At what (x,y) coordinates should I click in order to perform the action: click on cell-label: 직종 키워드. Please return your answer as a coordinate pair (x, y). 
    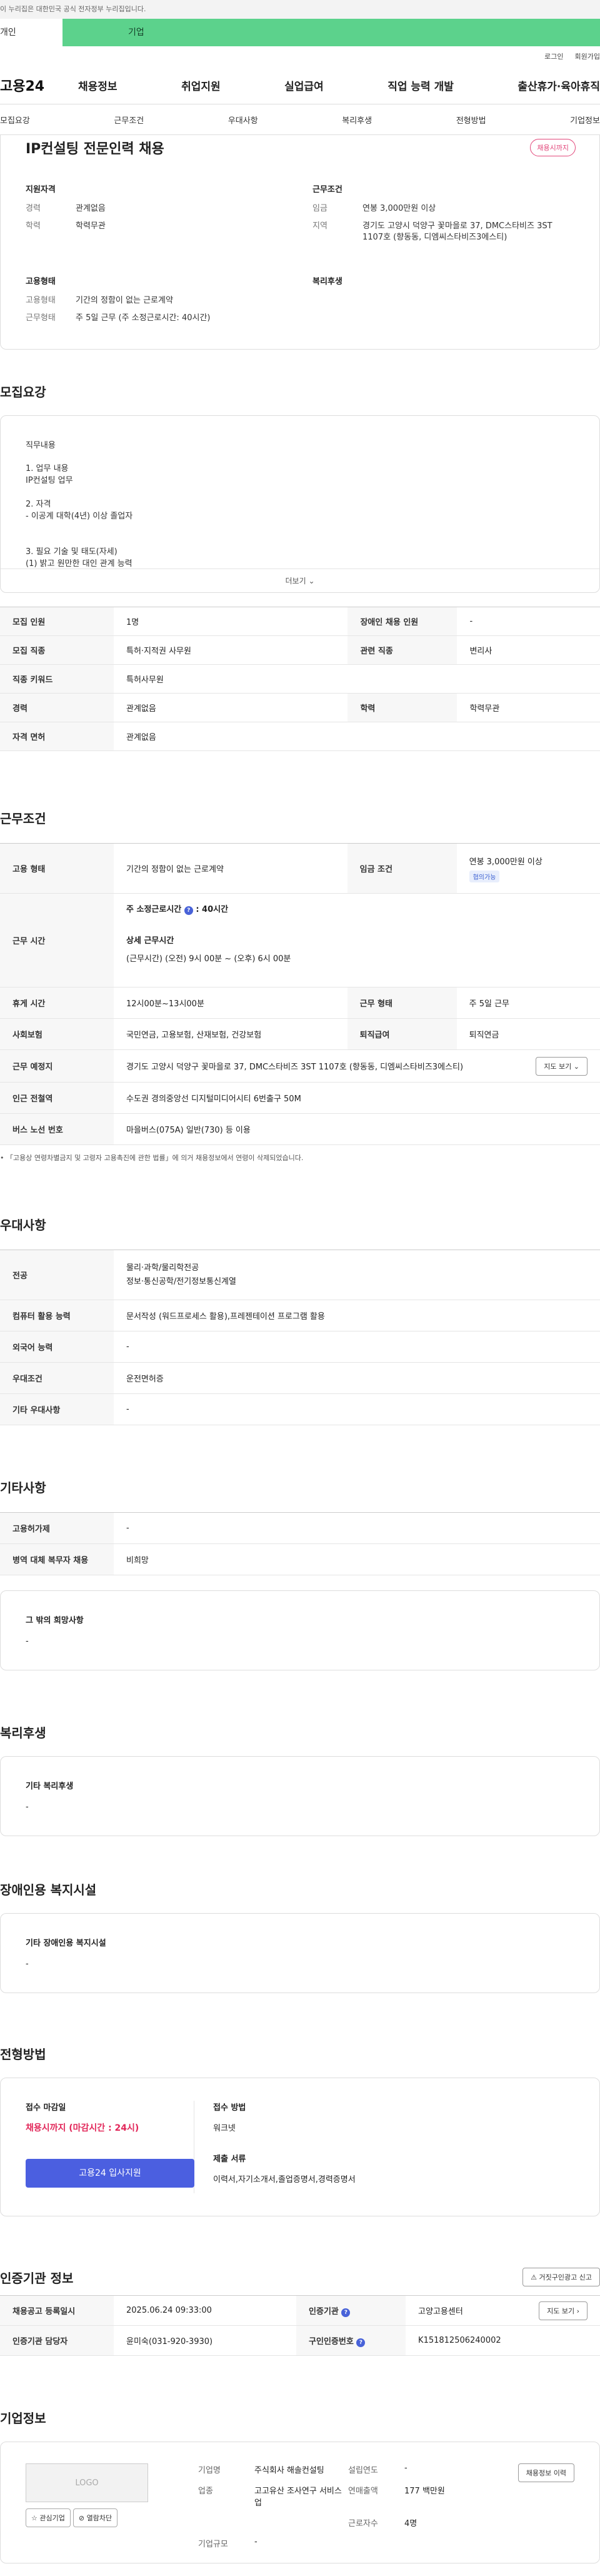
    Looking at the image, I should click on (57, 679).